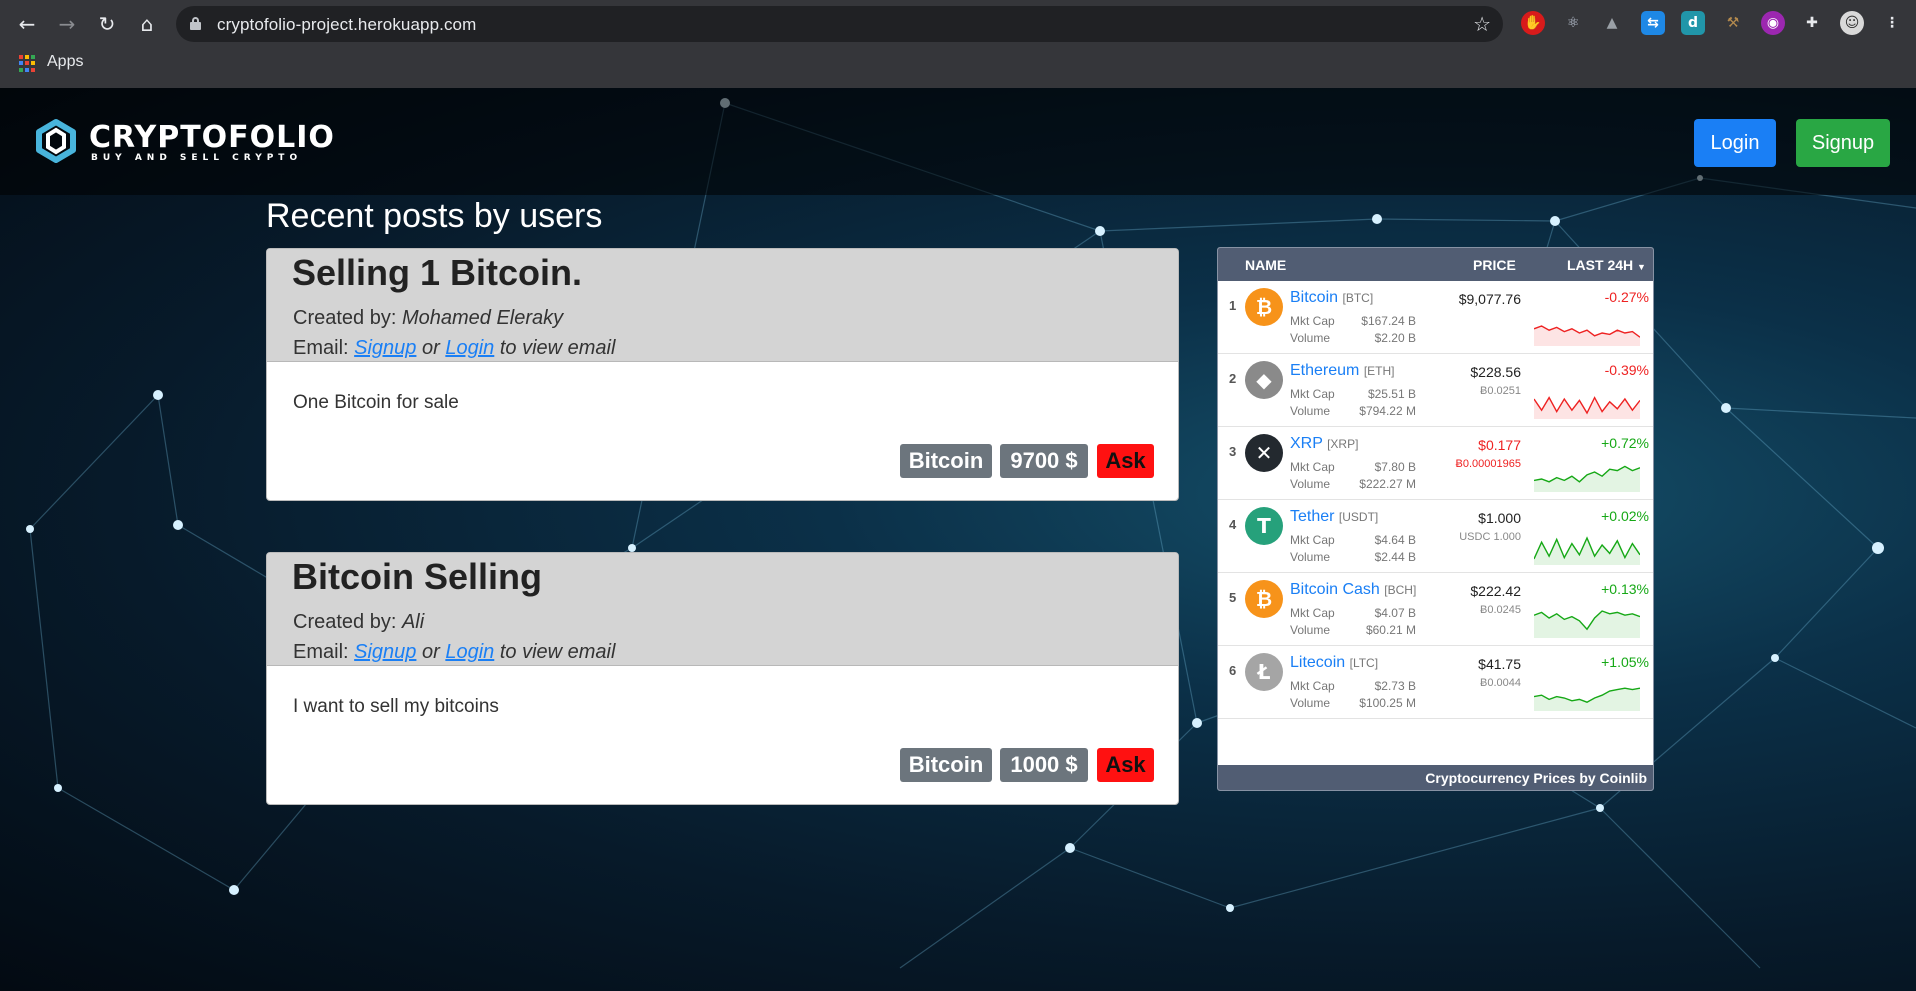  I want to click on coin-change: -0.39%, so click(1626, 370).